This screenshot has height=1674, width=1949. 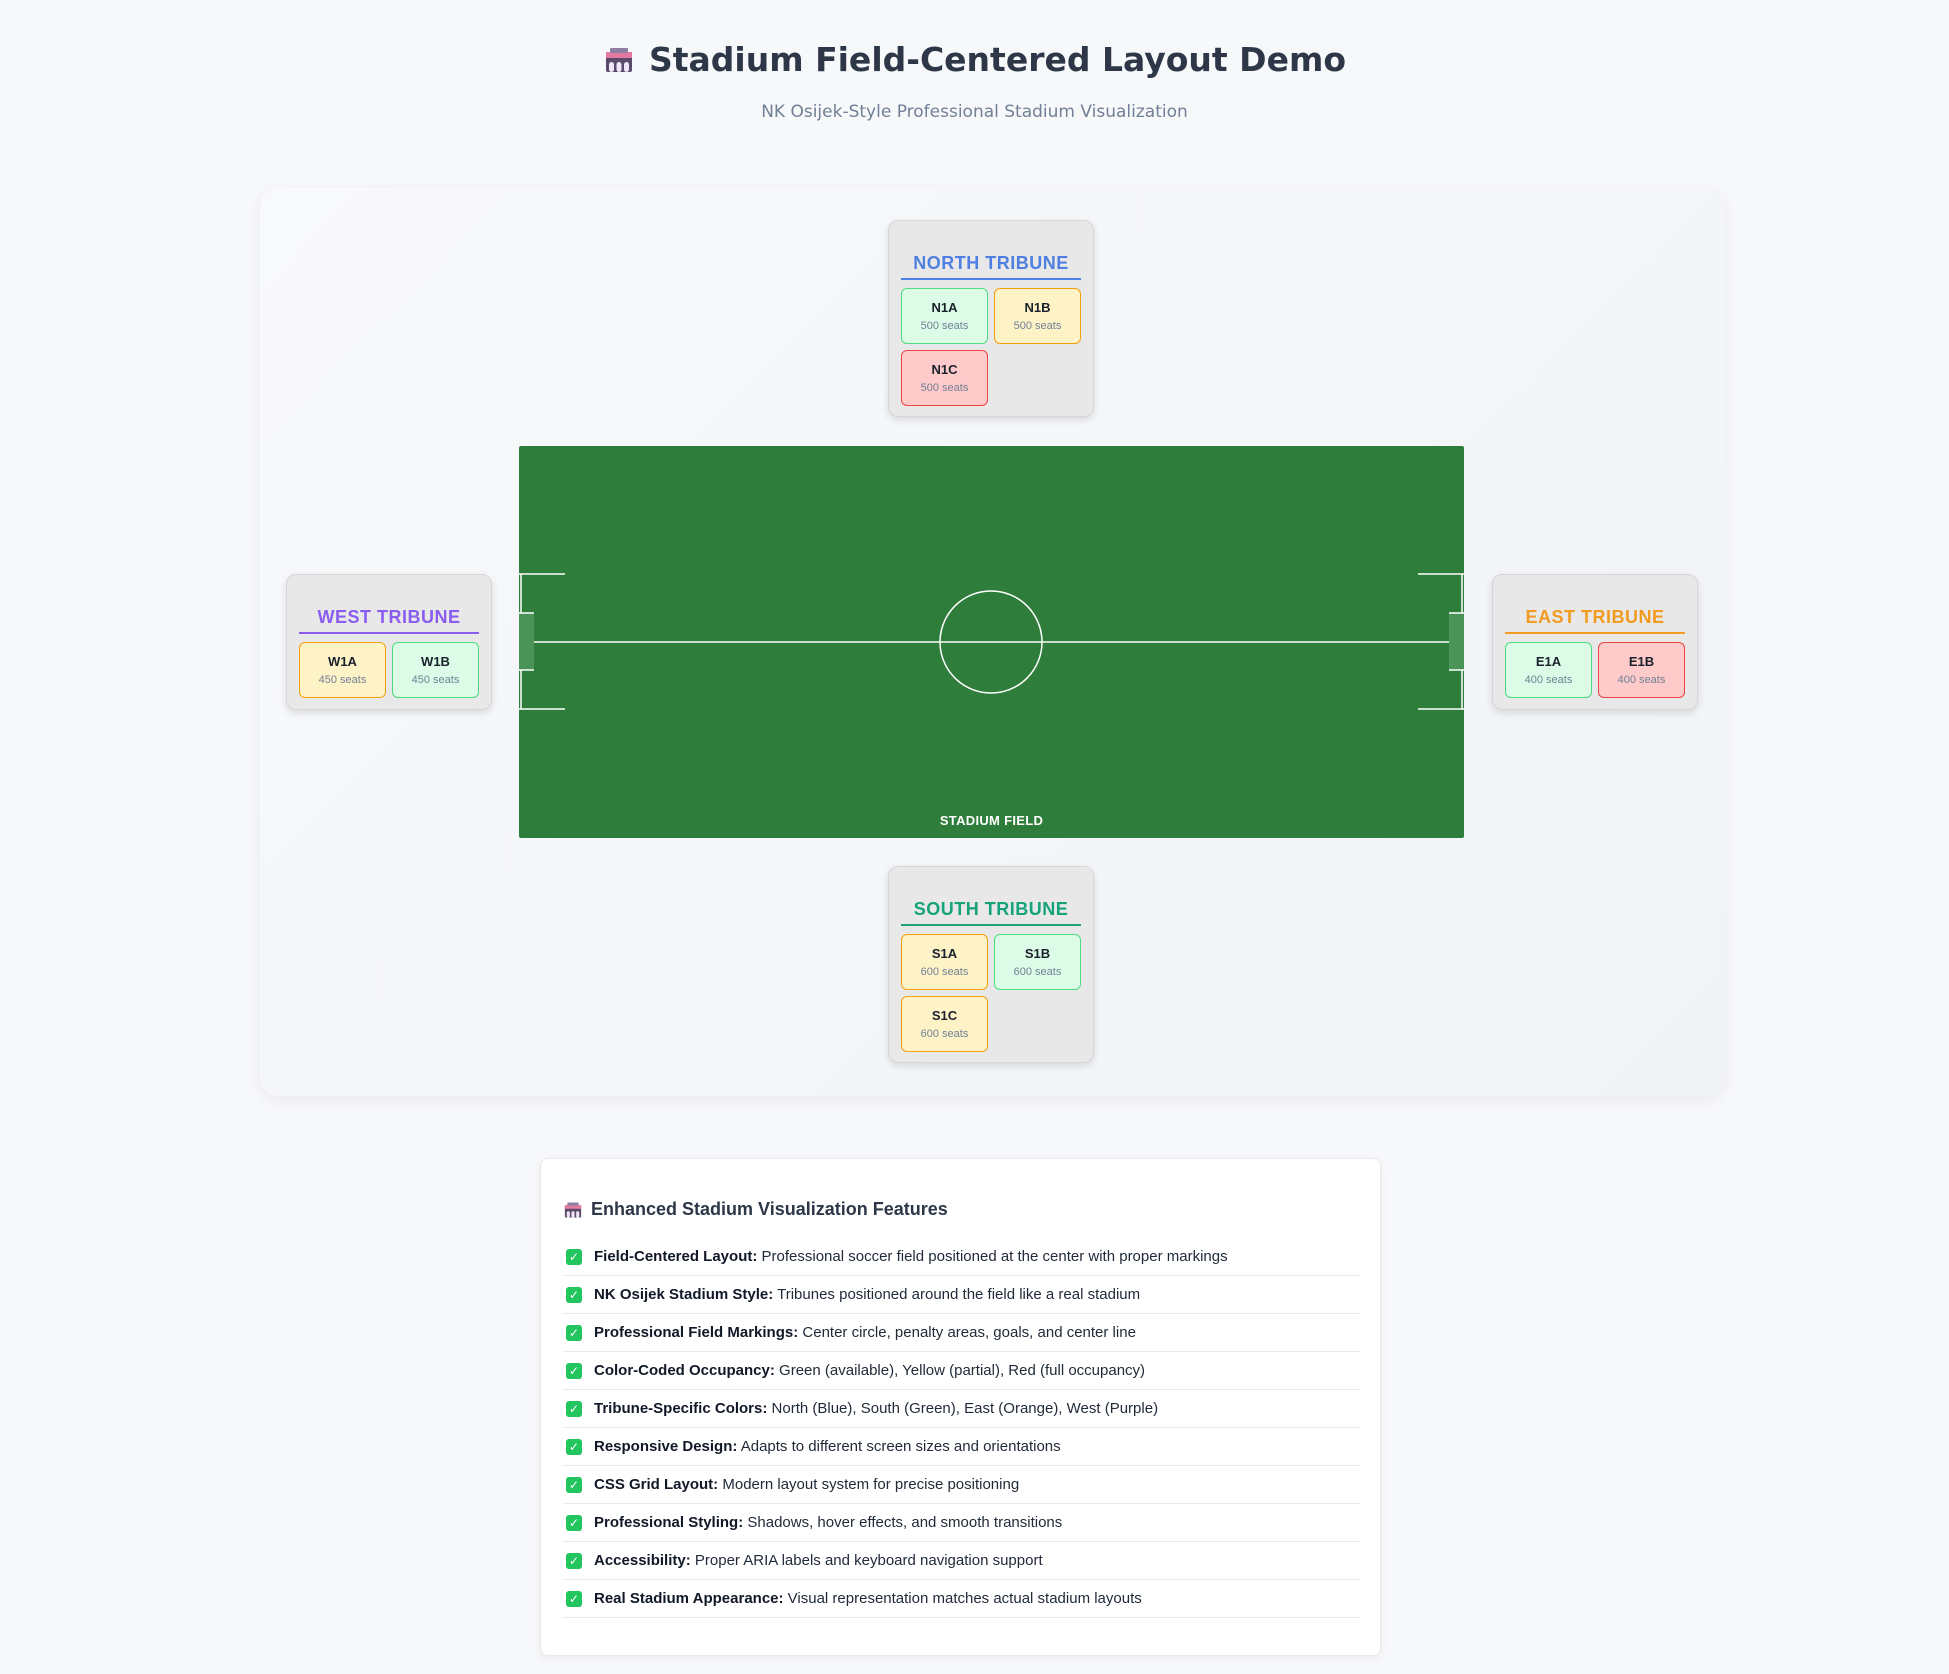 What do you see at coordinates (944, 1024) in the screenshot?
I see `section-s1c: S1C 600 seats` at bounding box center [944, 1024].